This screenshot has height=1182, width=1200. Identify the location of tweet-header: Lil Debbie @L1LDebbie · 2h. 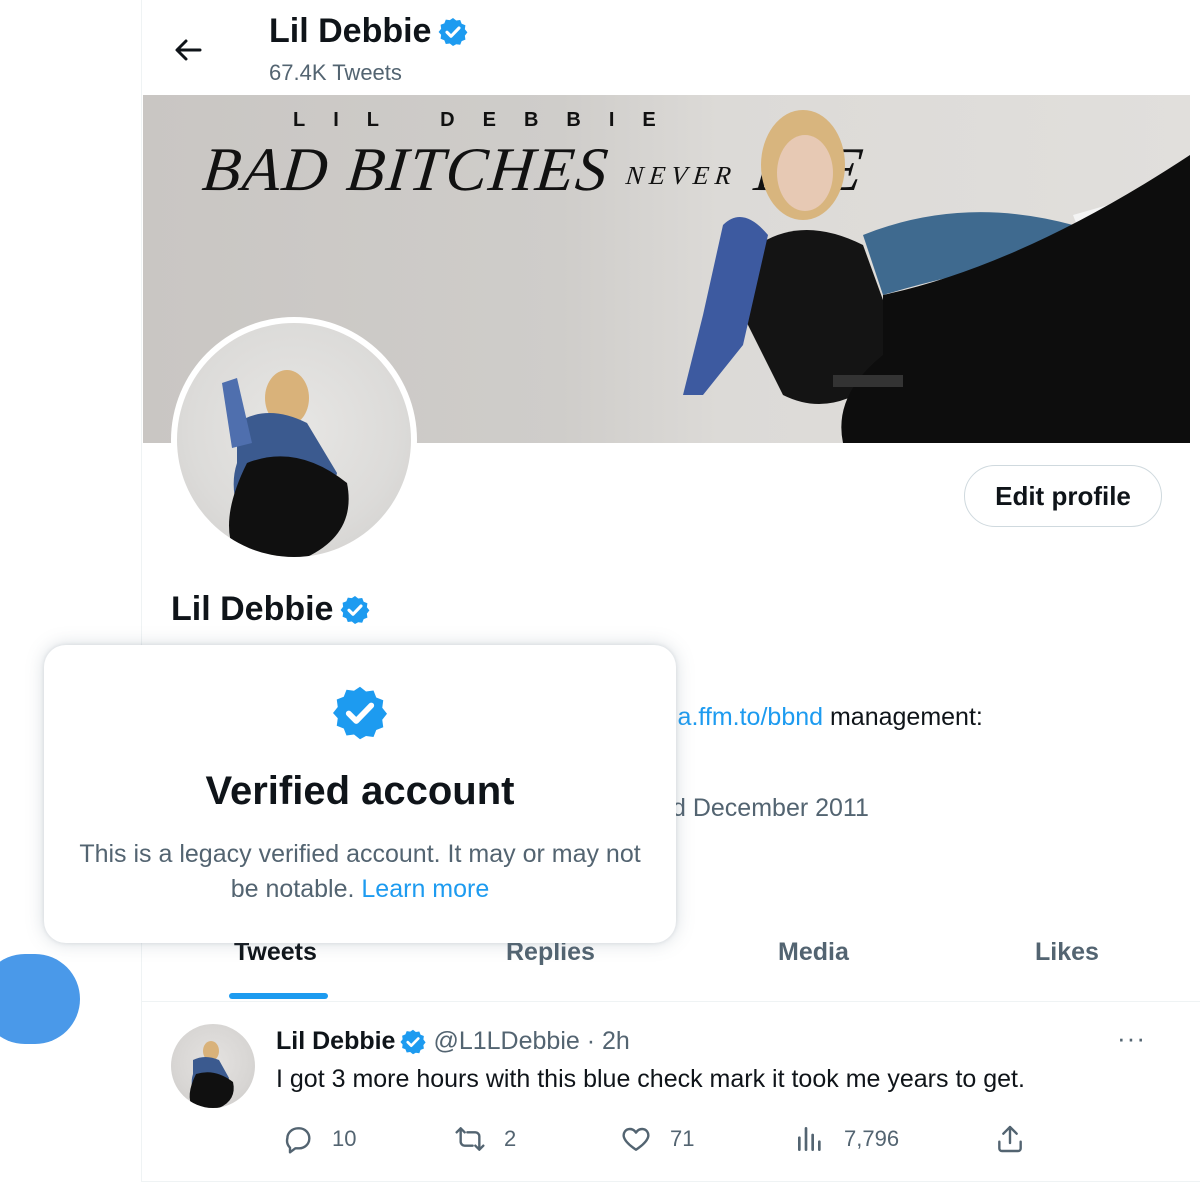
(453, 1041).